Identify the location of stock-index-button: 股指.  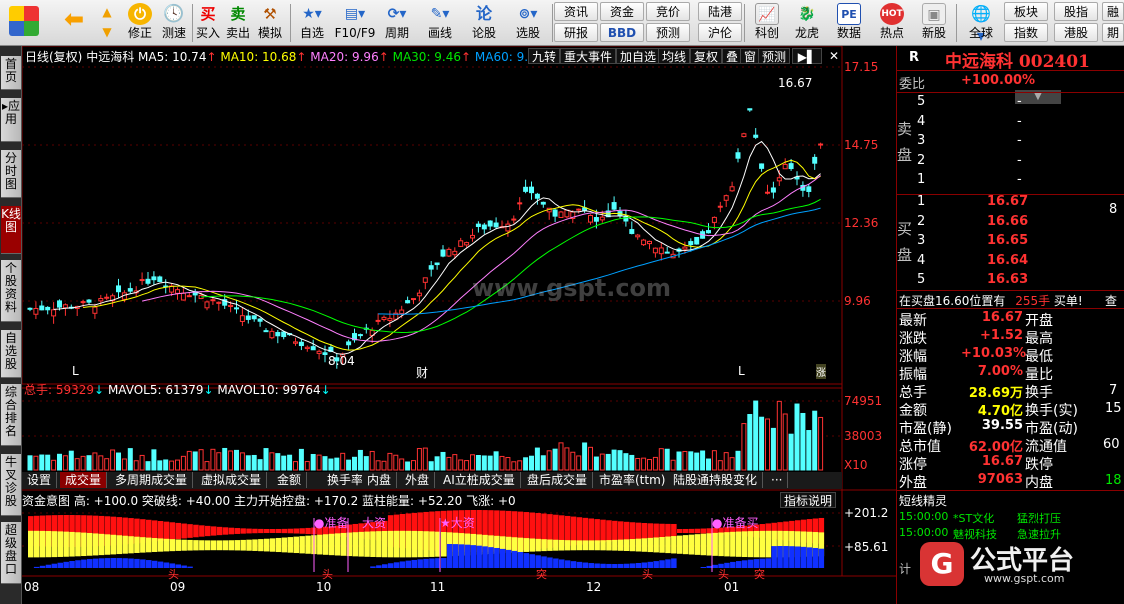
(1076, 11).